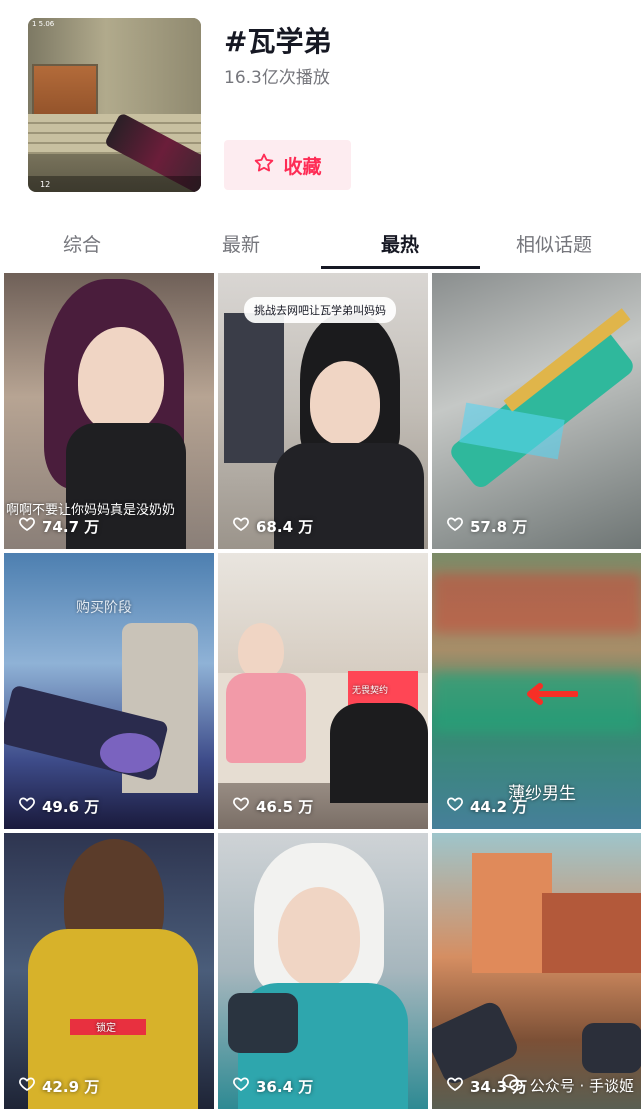 The image size is (641, 1109). Describe the element at coordinates (71, 526) in the screenshot. I see `like-count-value: 74.7 万` at that location.